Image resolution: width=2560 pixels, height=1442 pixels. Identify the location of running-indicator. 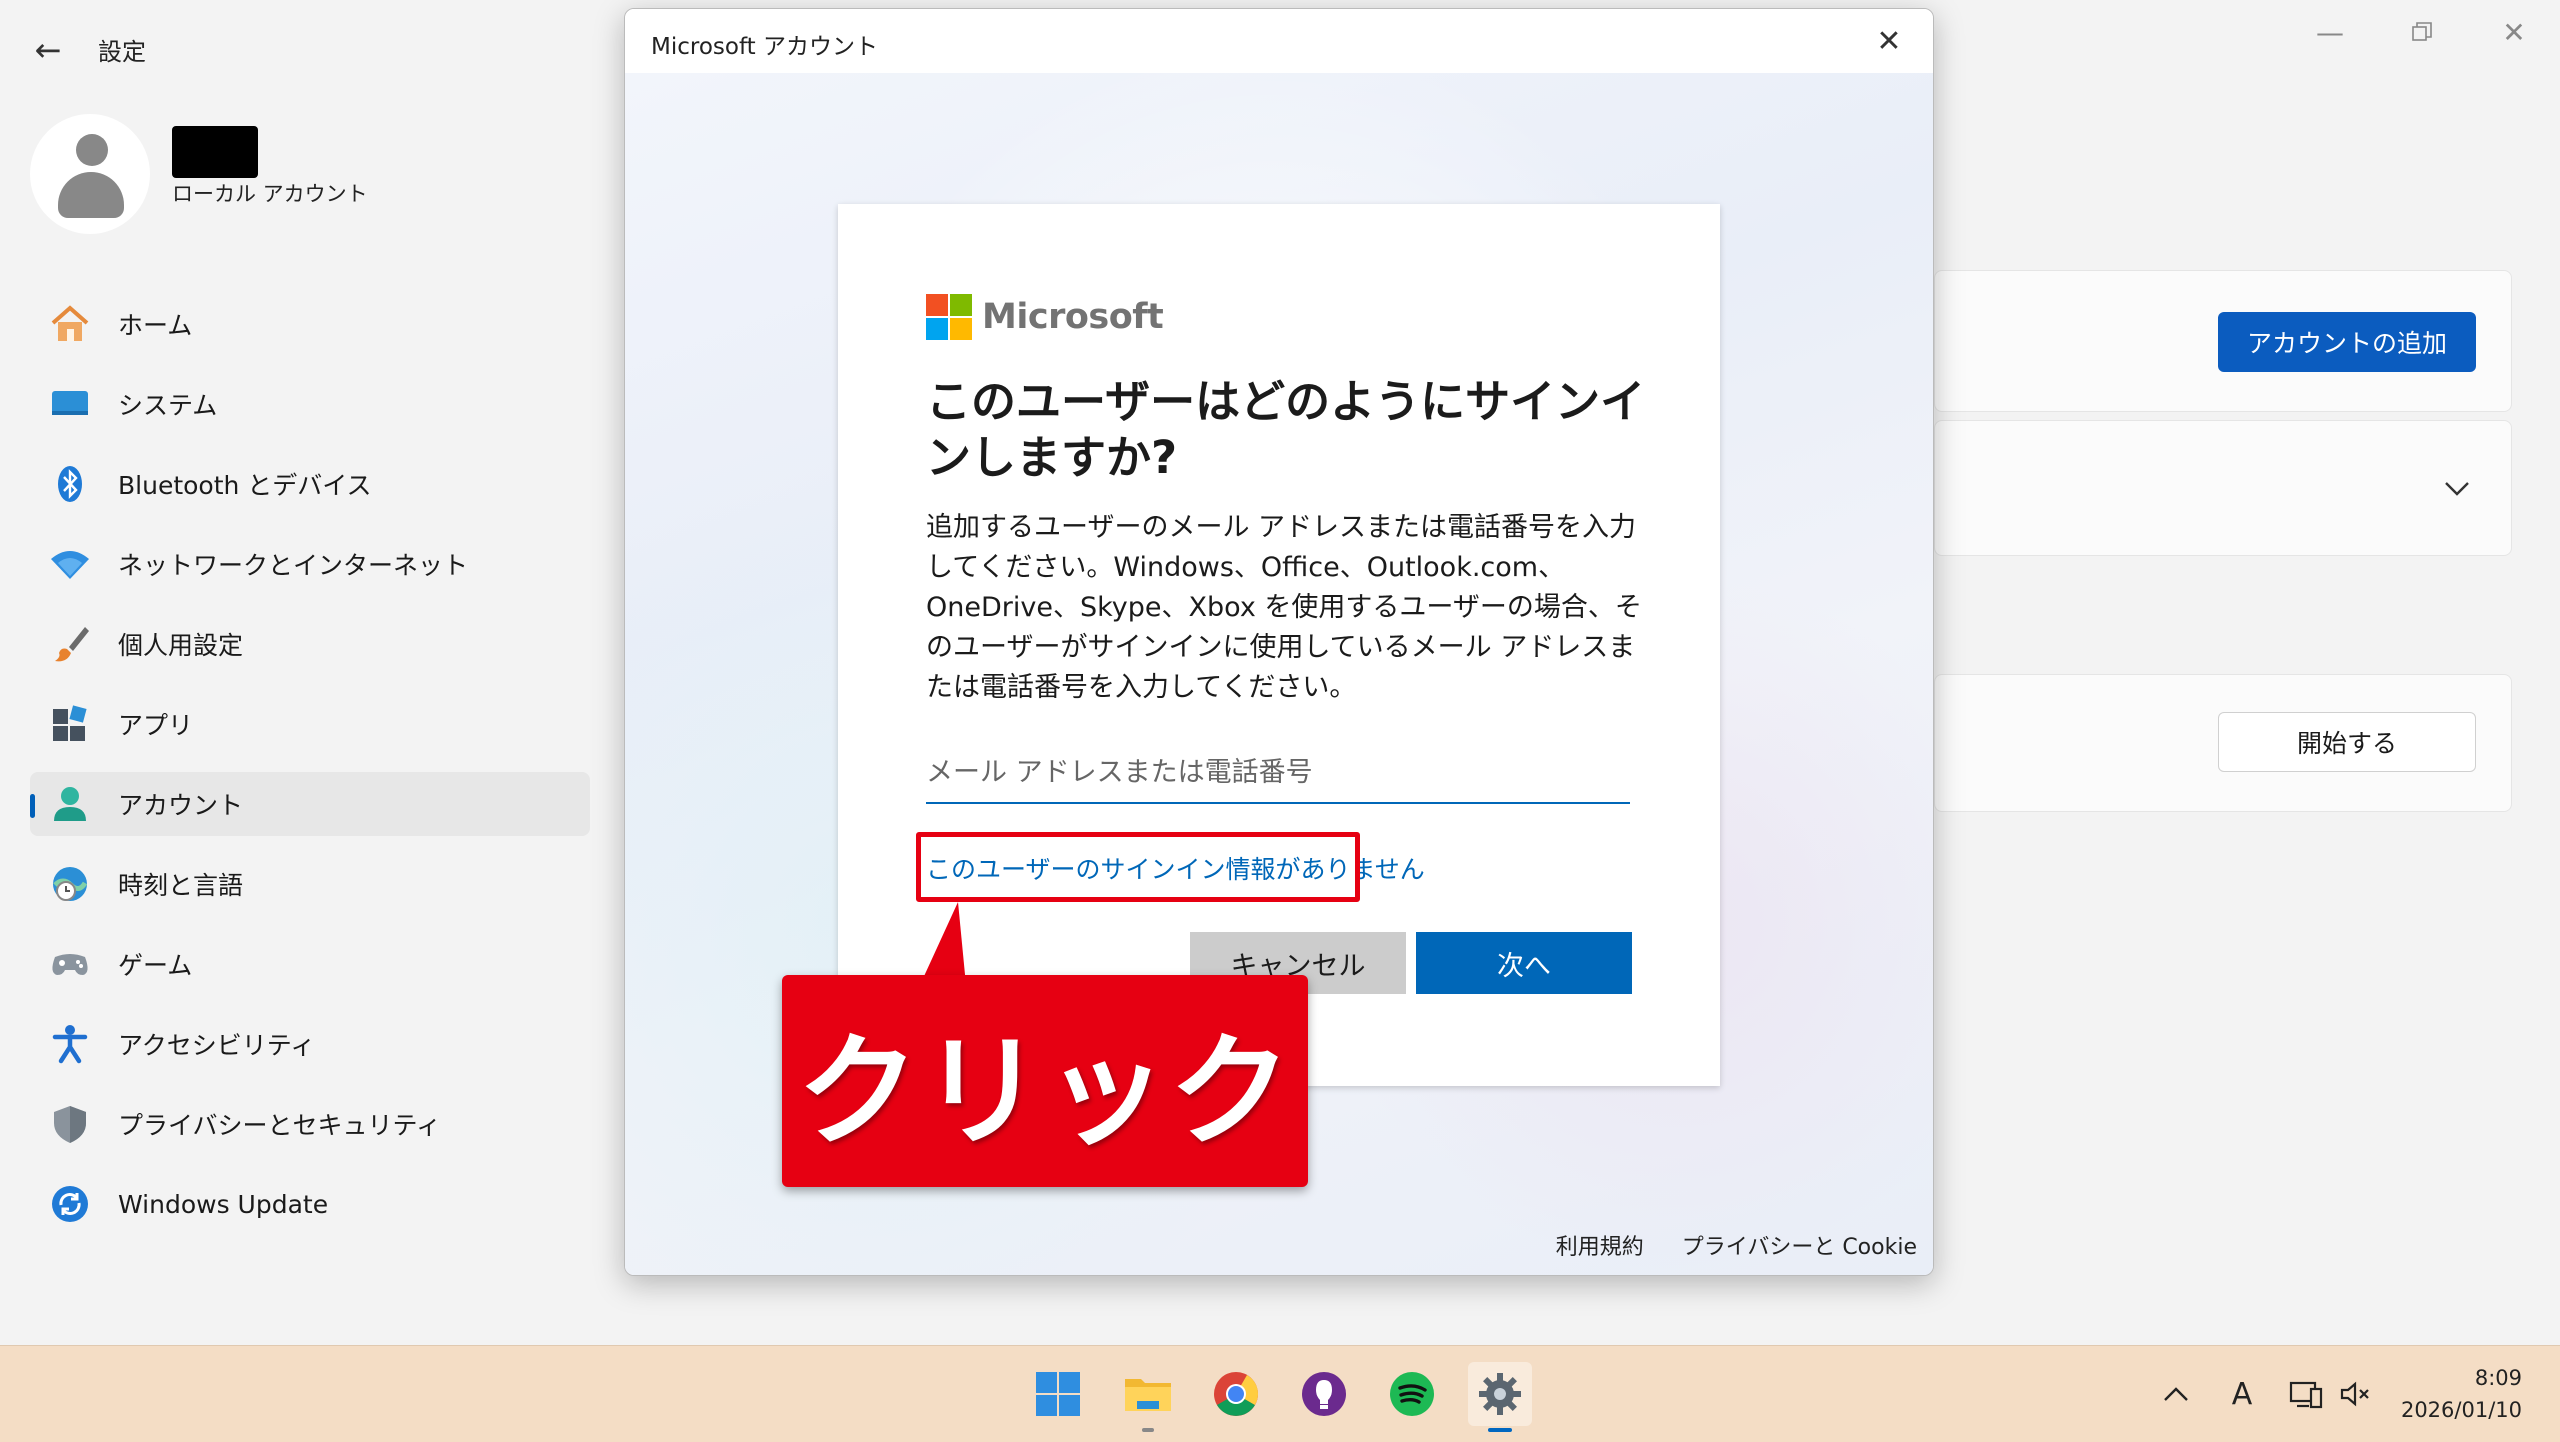
(1148, 1430).